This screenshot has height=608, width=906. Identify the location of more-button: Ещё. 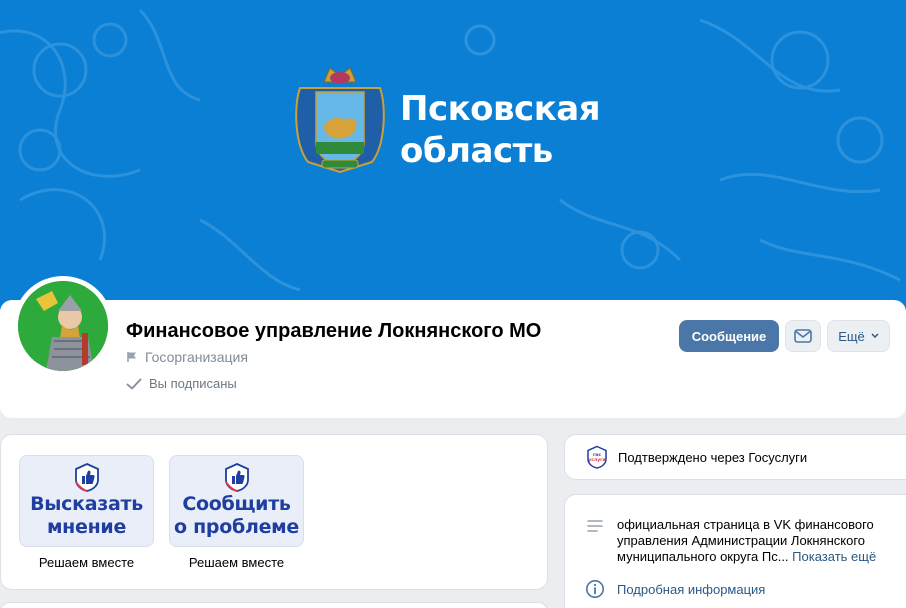
(858, 336).